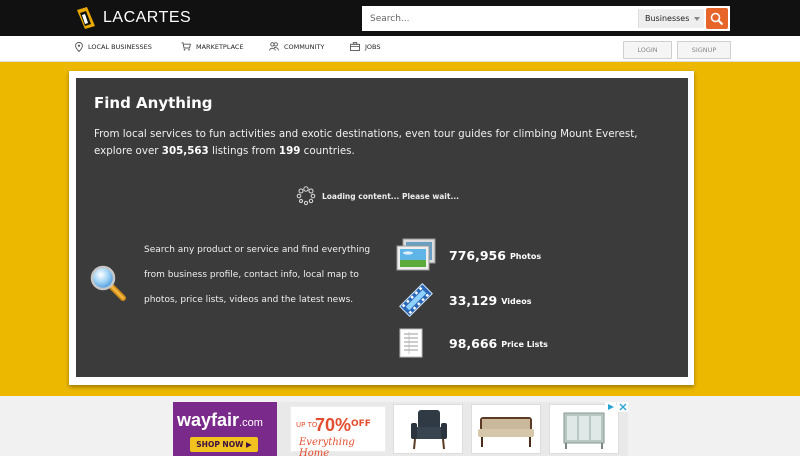 This screenshot has height=456, width=800. I want to click on photos-icon, so click(416, 255).